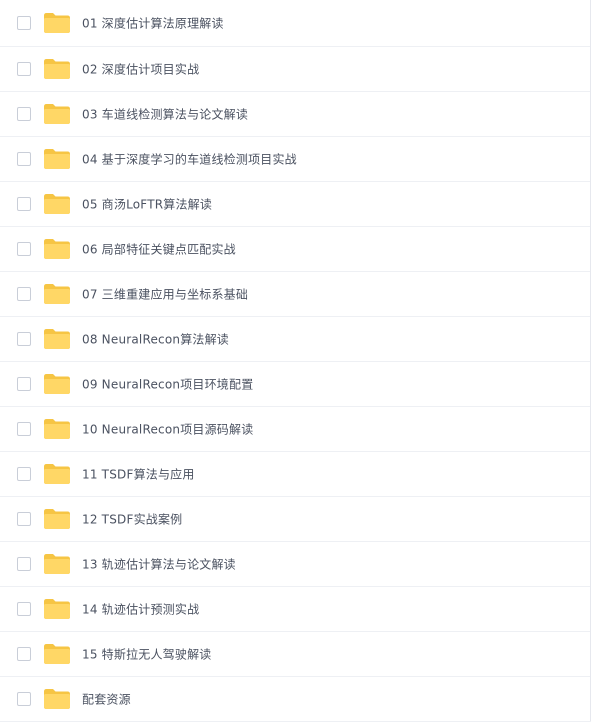 The height and width of the screenshot is (722, 591). What do you see at coordinates (295, 114) in the screenshot?
I see `list-item: 03 车道线检测算法与论文解读` at bounding box center [295, 114].